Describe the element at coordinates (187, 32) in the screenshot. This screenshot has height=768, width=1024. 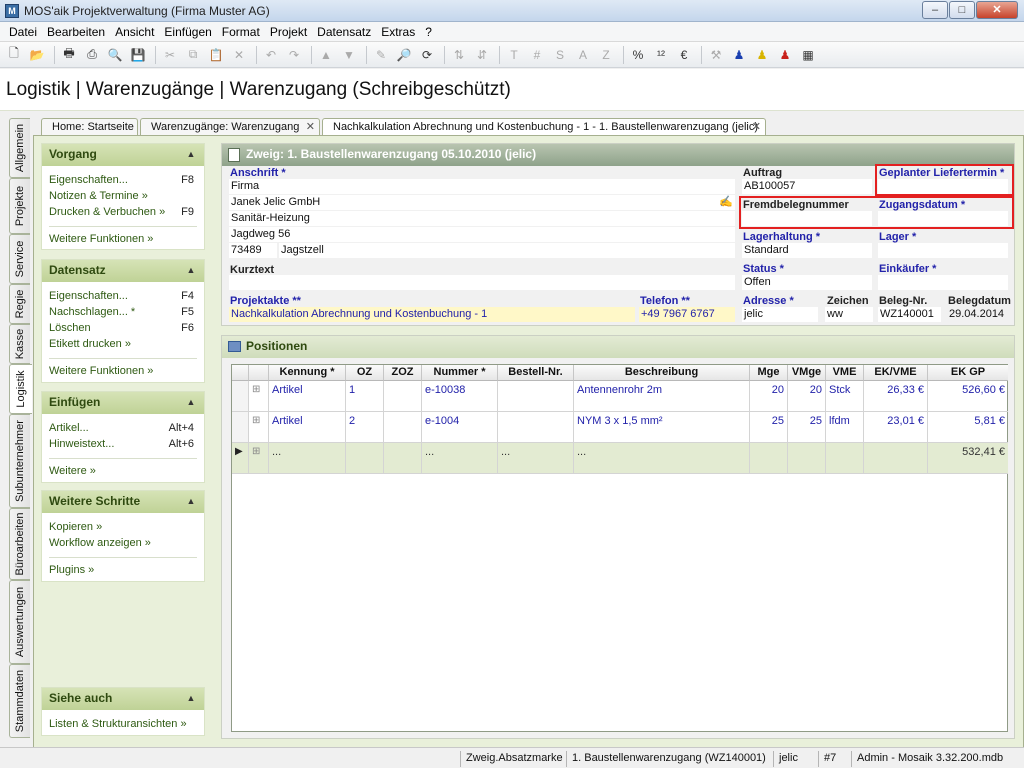
I see `menu-einfuegen: Einfügen` at that location.